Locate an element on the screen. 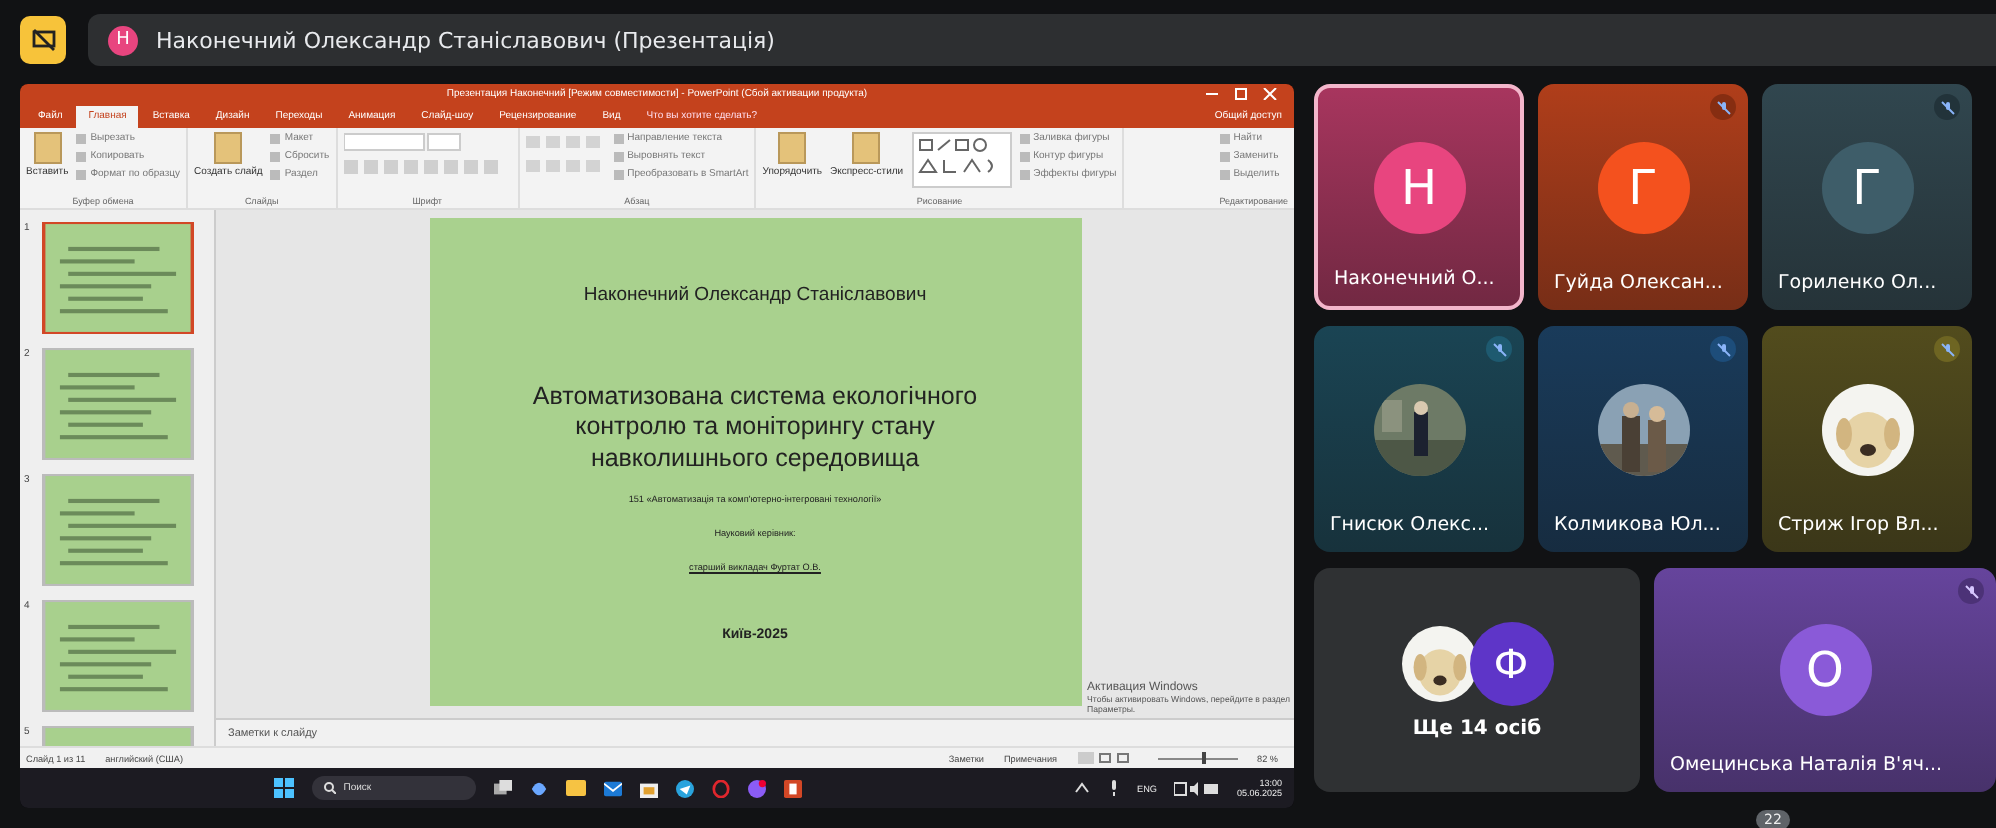  more-participants-tile: Ф Ще 14 осіб is located at coordinates (1477, 680).